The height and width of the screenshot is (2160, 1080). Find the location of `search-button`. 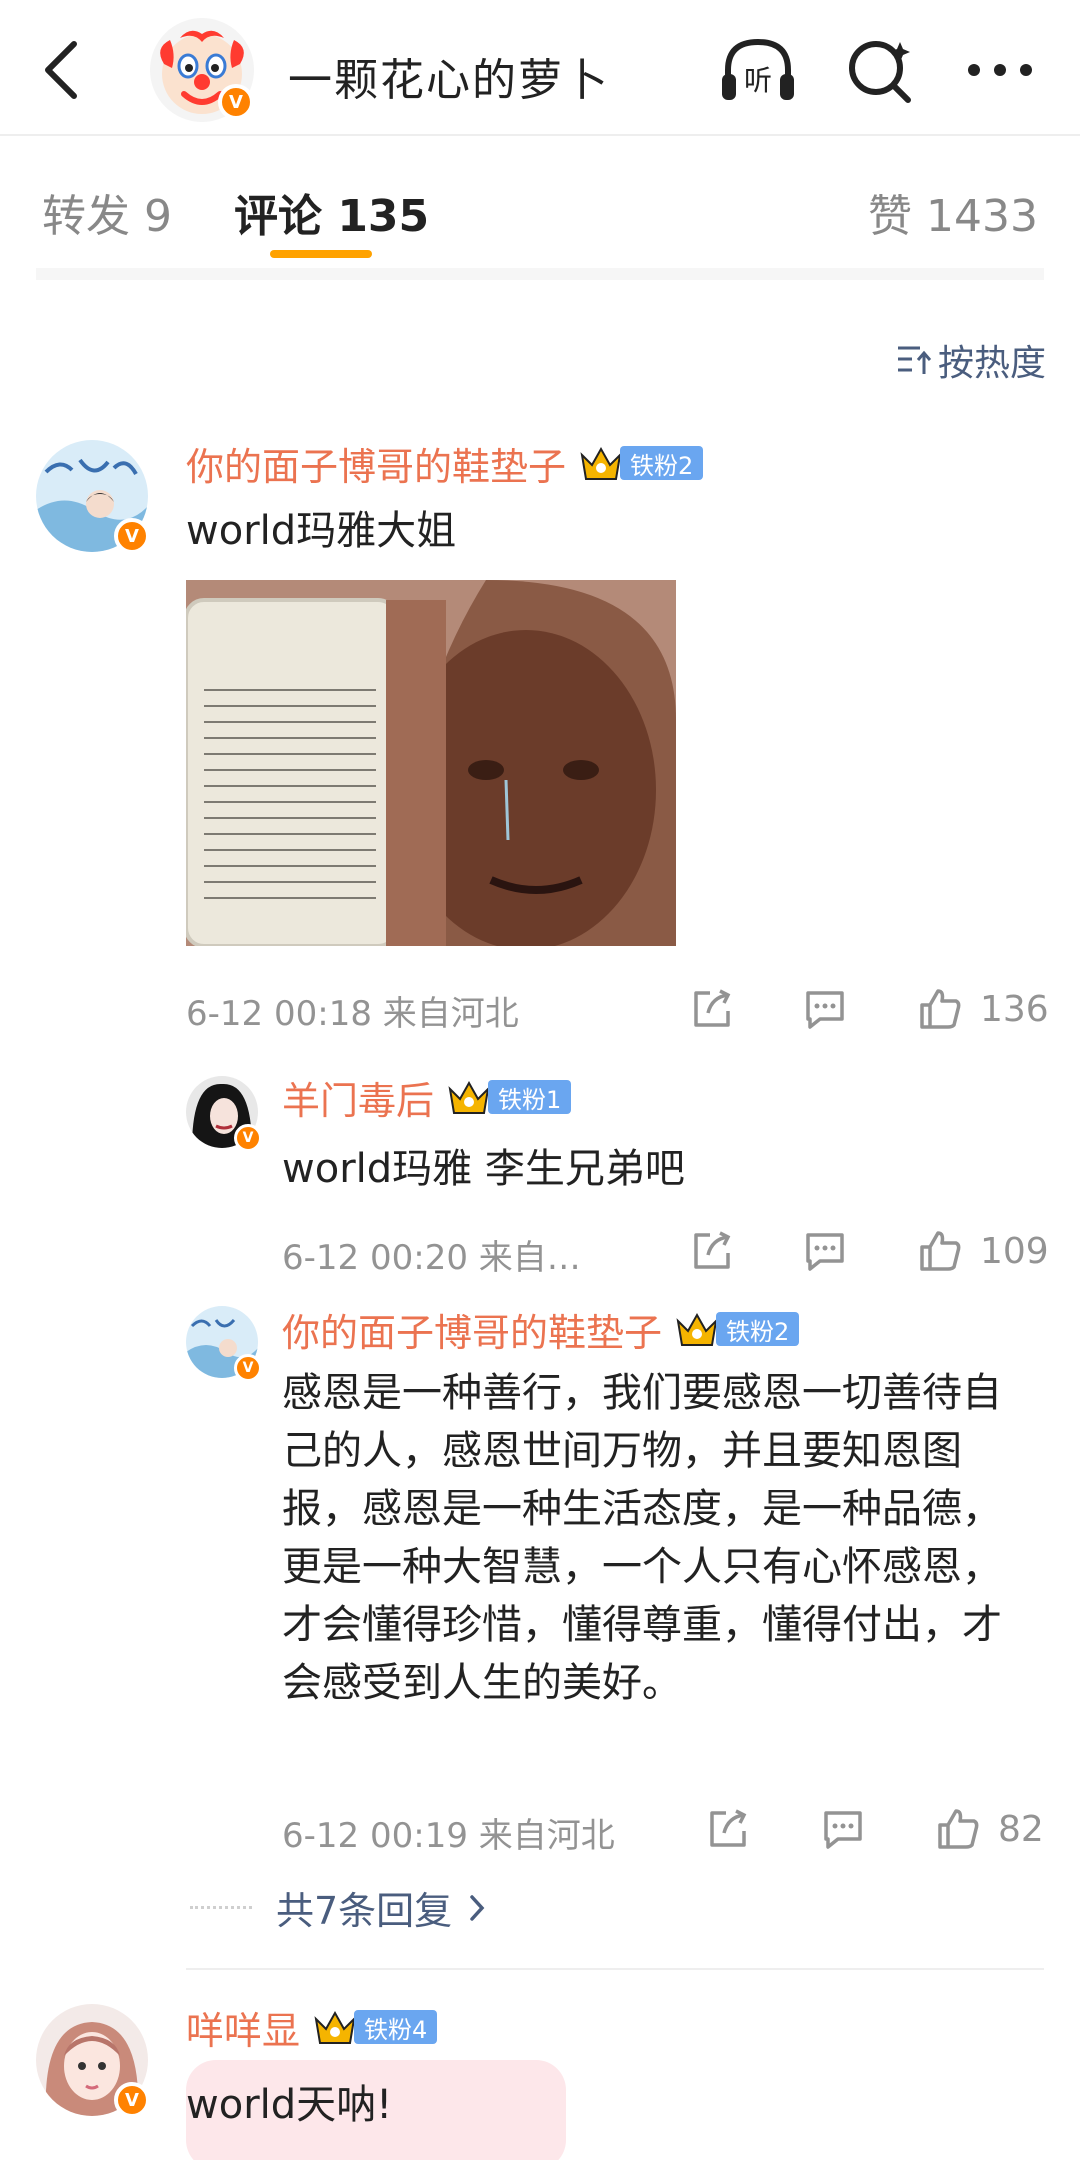

search-button is located at coordinates (882, 70).